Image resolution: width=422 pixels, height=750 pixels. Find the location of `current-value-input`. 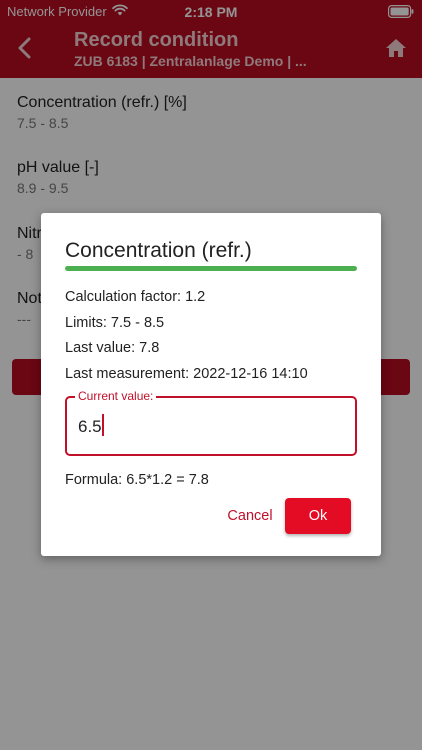

current-value-input is located at coordinates (208, 427).